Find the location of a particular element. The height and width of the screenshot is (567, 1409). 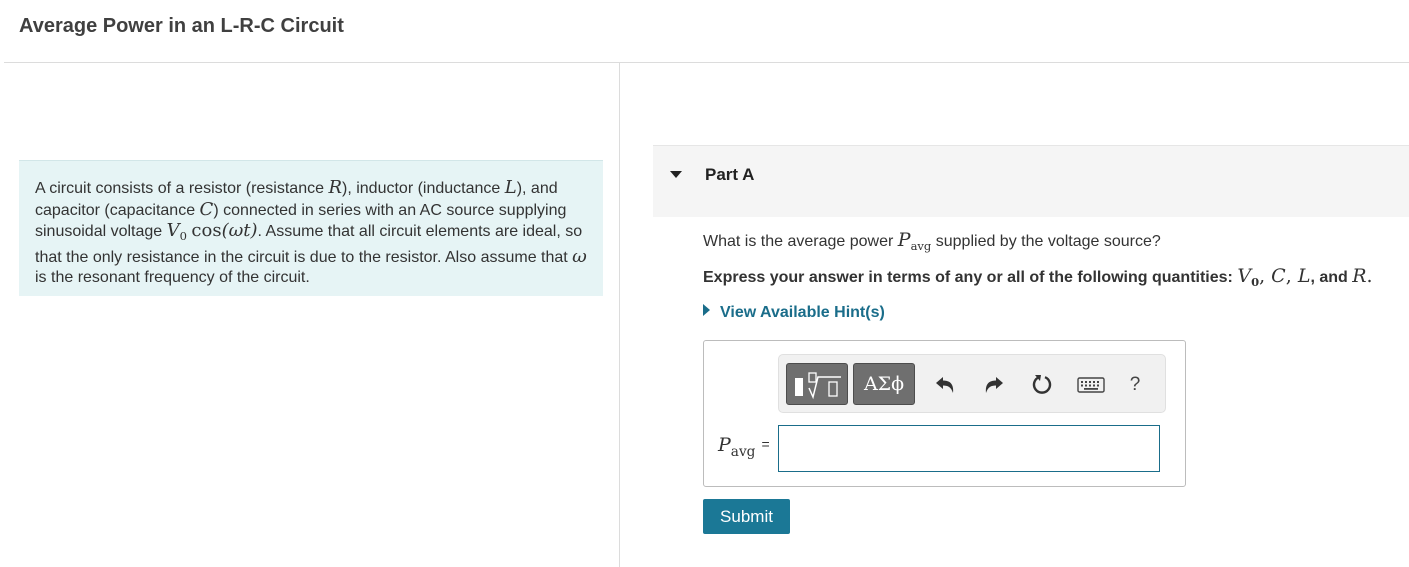

redo-button is located at coordinates (993, 385).